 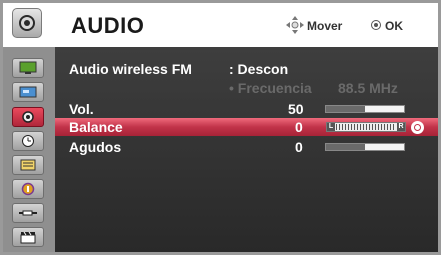 I want to click on picture-icon, so click(x=28, y=67).